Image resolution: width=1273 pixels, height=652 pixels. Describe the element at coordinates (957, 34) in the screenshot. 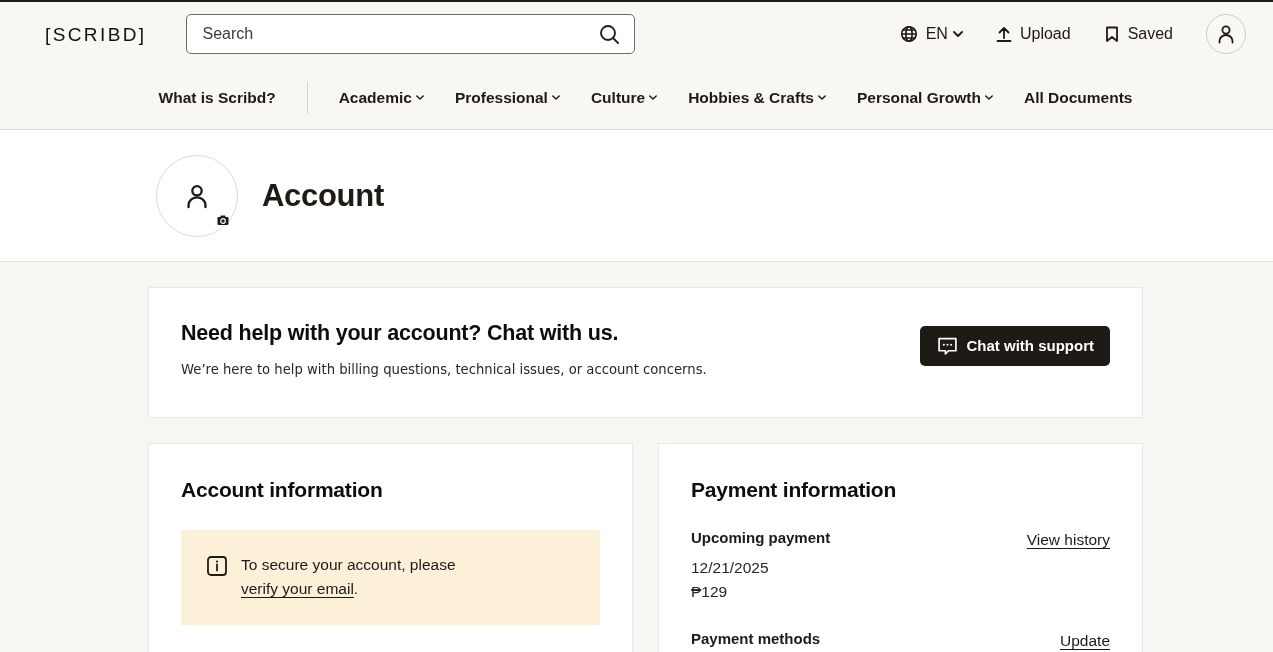

I see `chevron-down-icon` at that location.